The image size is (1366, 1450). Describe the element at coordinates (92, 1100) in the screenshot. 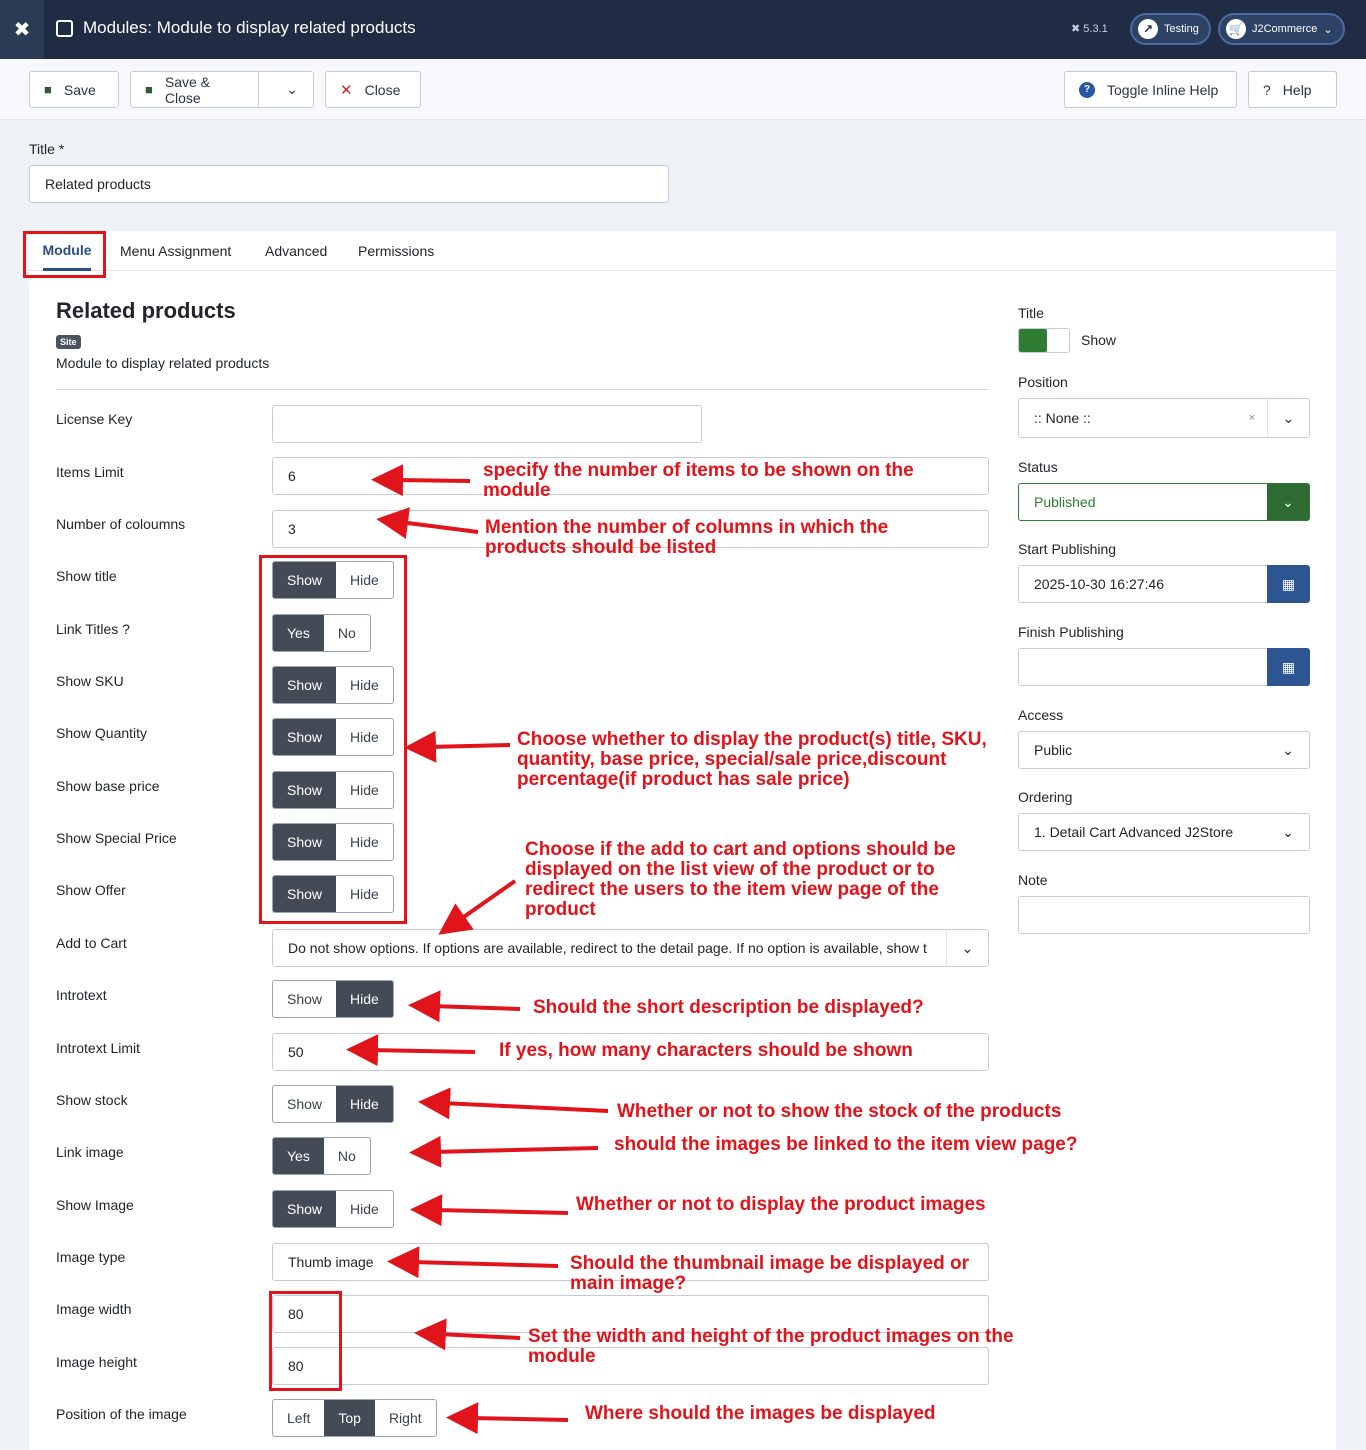

I see `show-stock-label: Show stock` at that location.